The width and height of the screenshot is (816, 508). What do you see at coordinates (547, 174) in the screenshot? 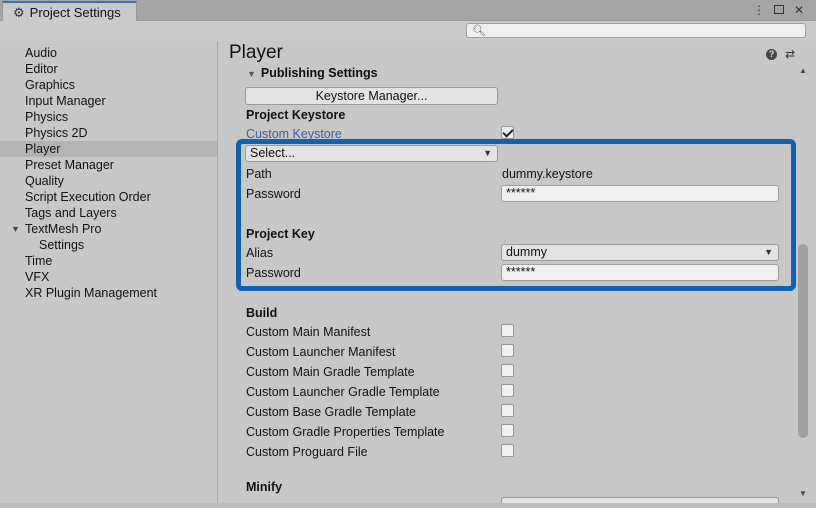
I see `path-value: dummy.keystore` at bounding box center [547, 174].